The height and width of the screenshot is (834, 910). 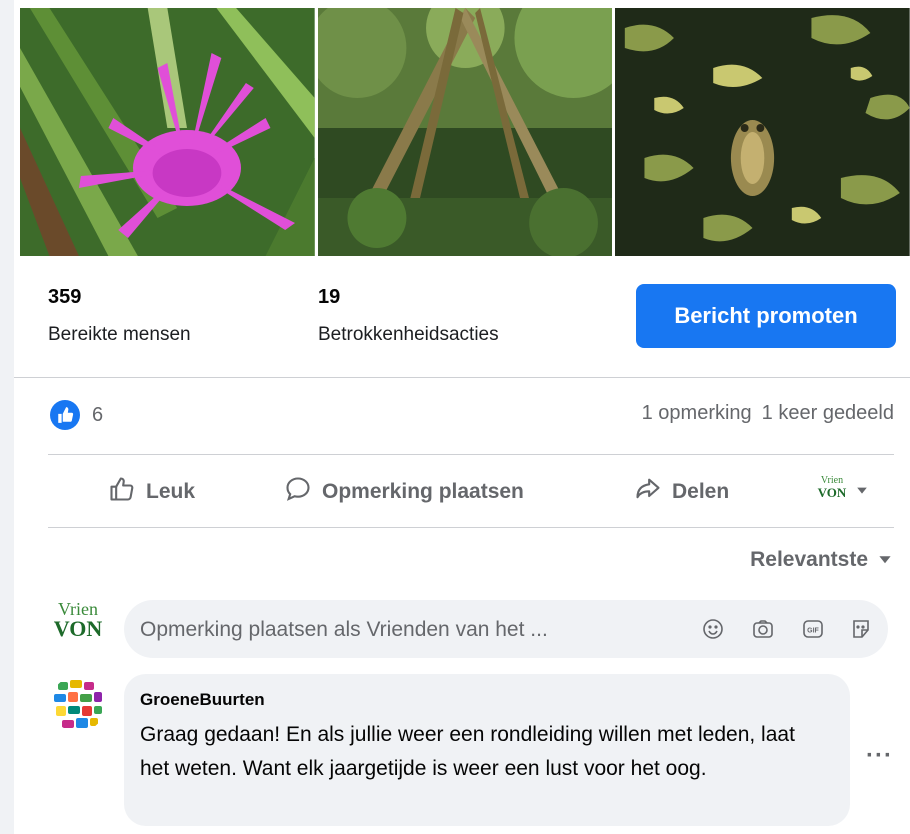 I want to click on engagement-summary: 1 opmerking 1 keer gedeeld, so click(x=768, y=413).